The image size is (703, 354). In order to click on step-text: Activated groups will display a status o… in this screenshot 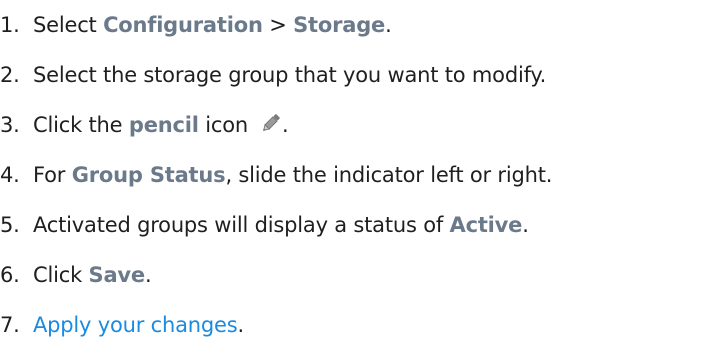, I will do `click(241, 225)`.